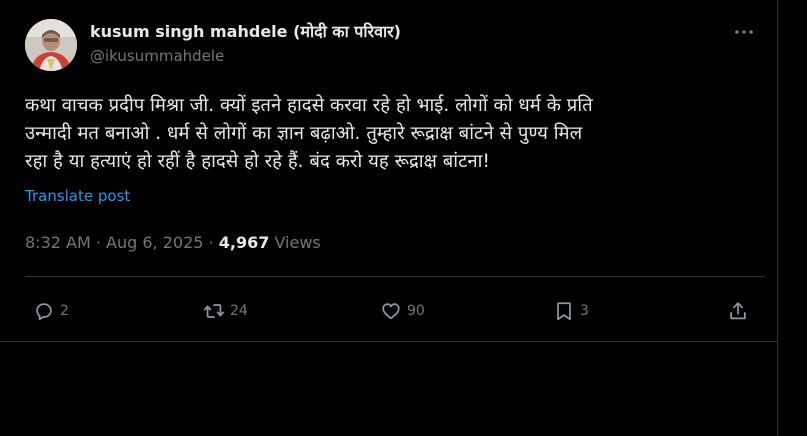 The width and height of the screenshot is (807, 436). What do you see at coordinates (225, 311) in the screenshot?
I see `repost-button: 24` at bounding box center [225, 311].